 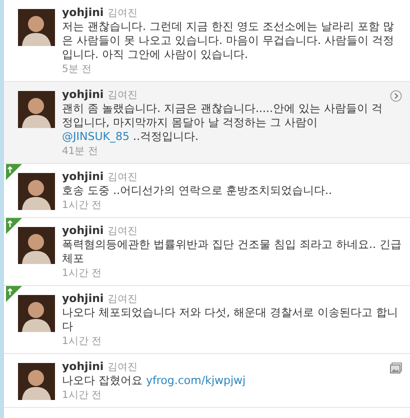 I want to click on tweet-text: 나오다 체포되었습니다 저와 다섯, 해운대 경찰서로 이송된다고 합니다, so click(x=230, y=320).